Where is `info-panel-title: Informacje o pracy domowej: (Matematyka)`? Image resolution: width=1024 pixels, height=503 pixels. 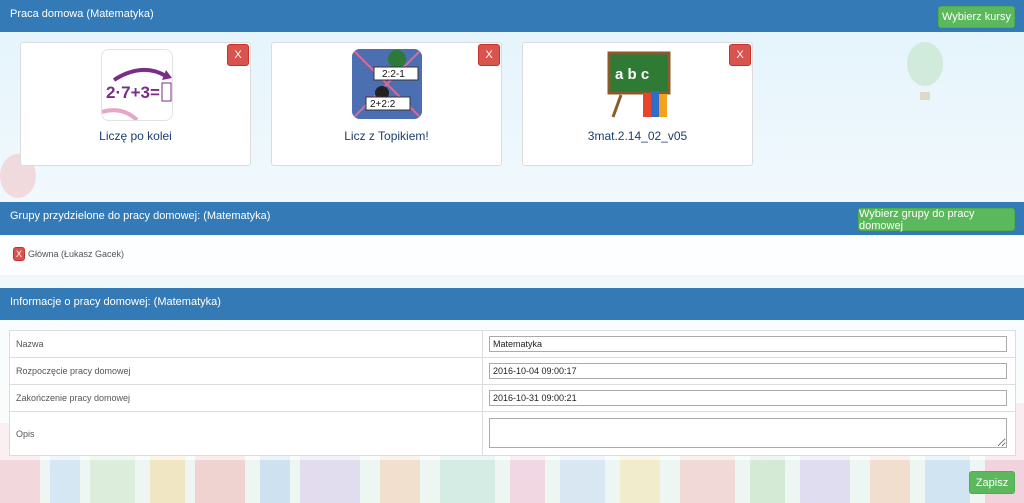 info-panel-title: Informacje o pracy domowej: (Matematyka) is located at coordinates (115, 302).